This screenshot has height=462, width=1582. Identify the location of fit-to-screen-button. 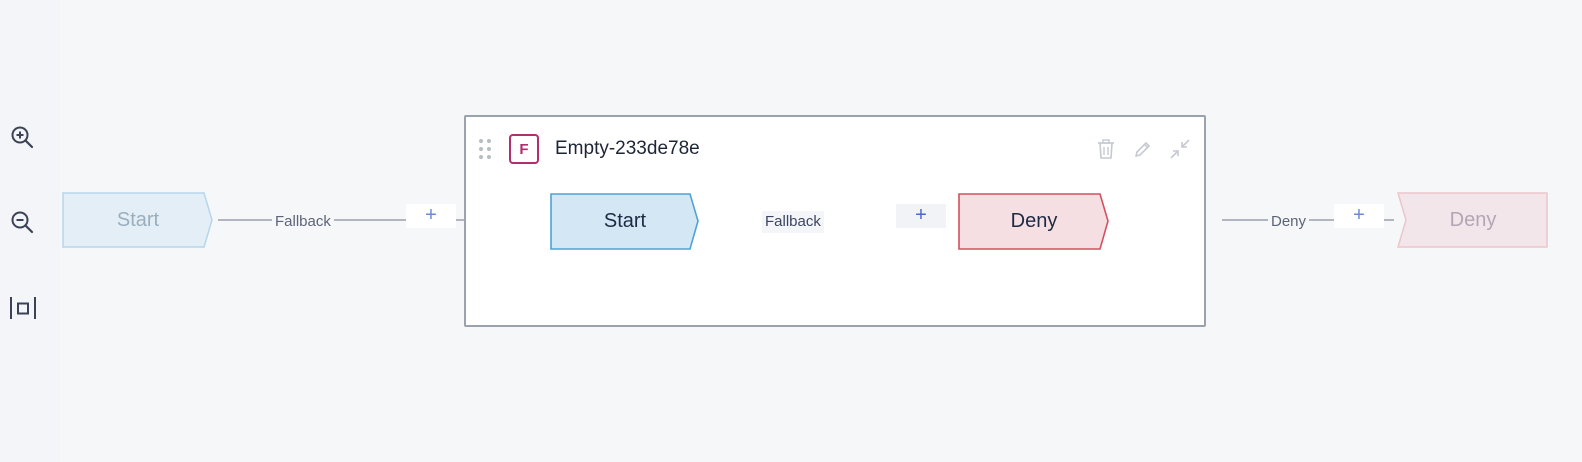
(23, 308).